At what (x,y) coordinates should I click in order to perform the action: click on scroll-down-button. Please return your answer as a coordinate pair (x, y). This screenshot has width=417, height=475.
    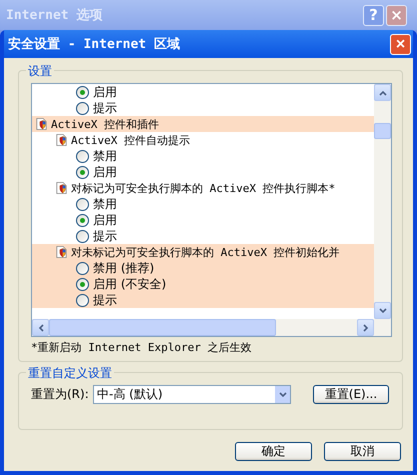
    Looking at the image, I should click on (382, 310).